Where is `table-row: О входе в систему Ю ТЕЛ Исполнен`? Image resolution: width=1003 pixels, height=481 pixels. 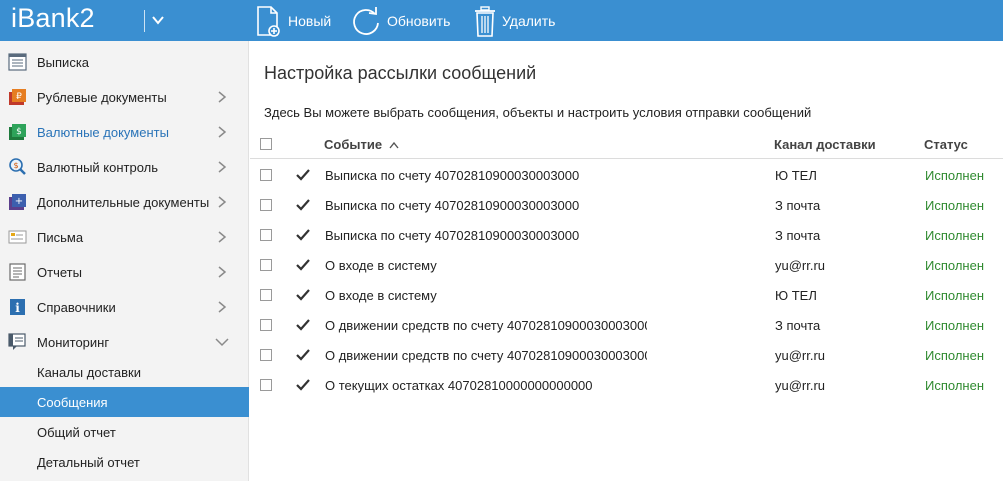 table-row: О входе в систему Ю ТЕЛ Исполнен is located at coordinates (626, 296).